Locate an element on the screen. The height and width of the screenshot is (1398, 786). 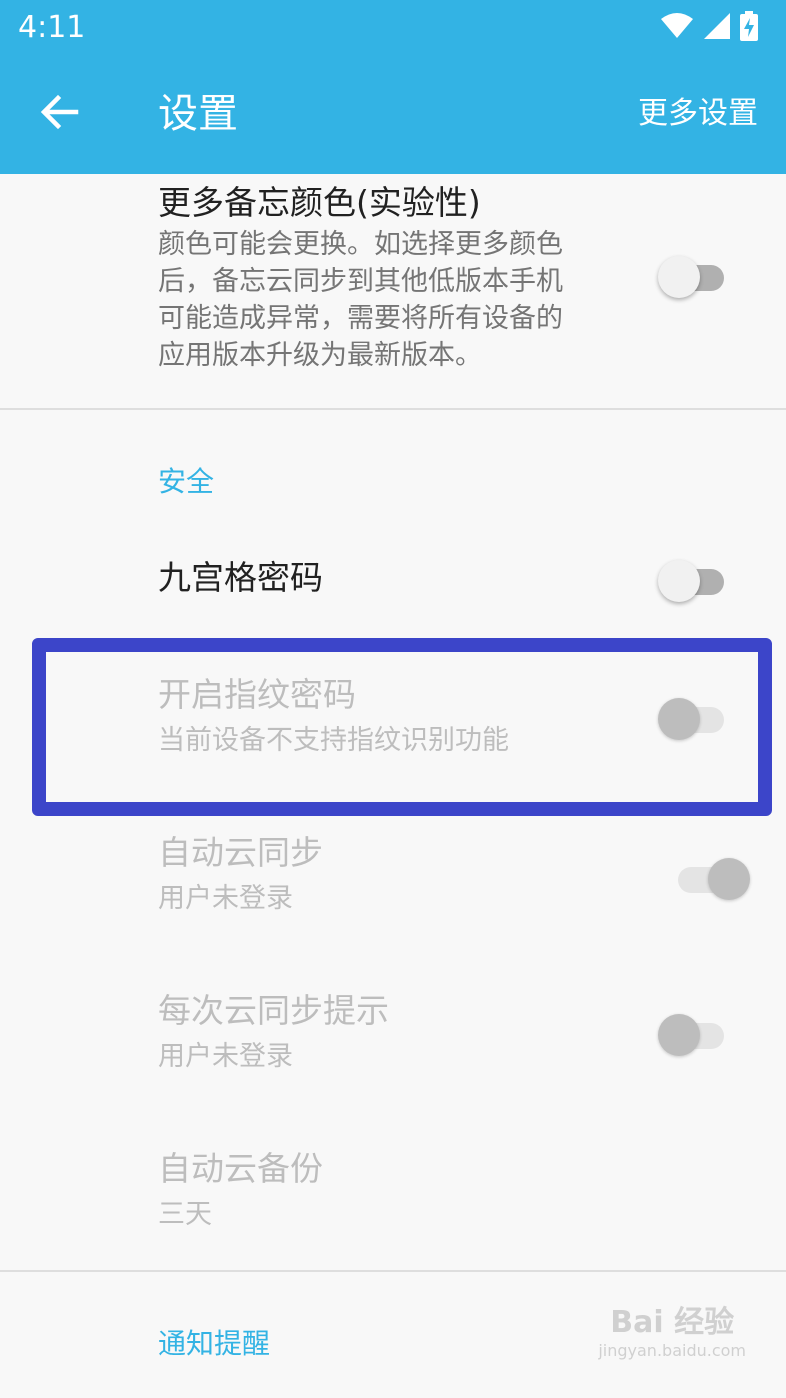
highlight-box is located at coordinates (402, 727).